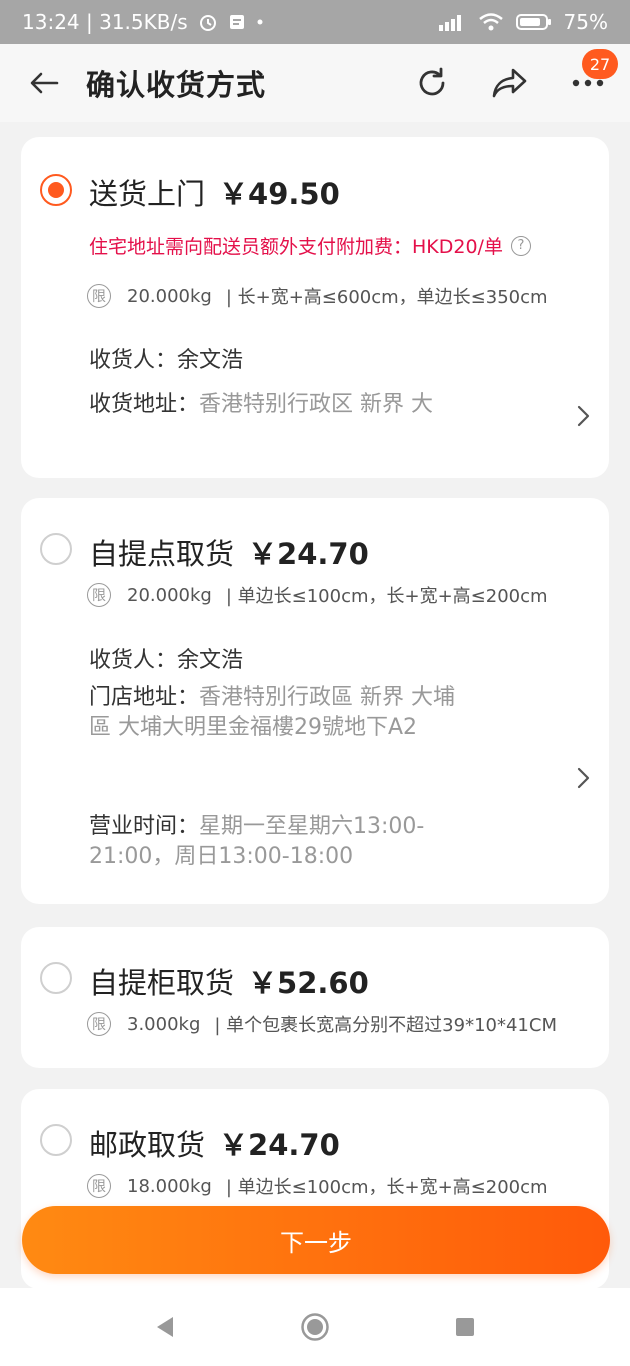  Describe the element at coordinates (169, 1186) in the screenshot. I see `weight-limit: 18.000kg` at that location.